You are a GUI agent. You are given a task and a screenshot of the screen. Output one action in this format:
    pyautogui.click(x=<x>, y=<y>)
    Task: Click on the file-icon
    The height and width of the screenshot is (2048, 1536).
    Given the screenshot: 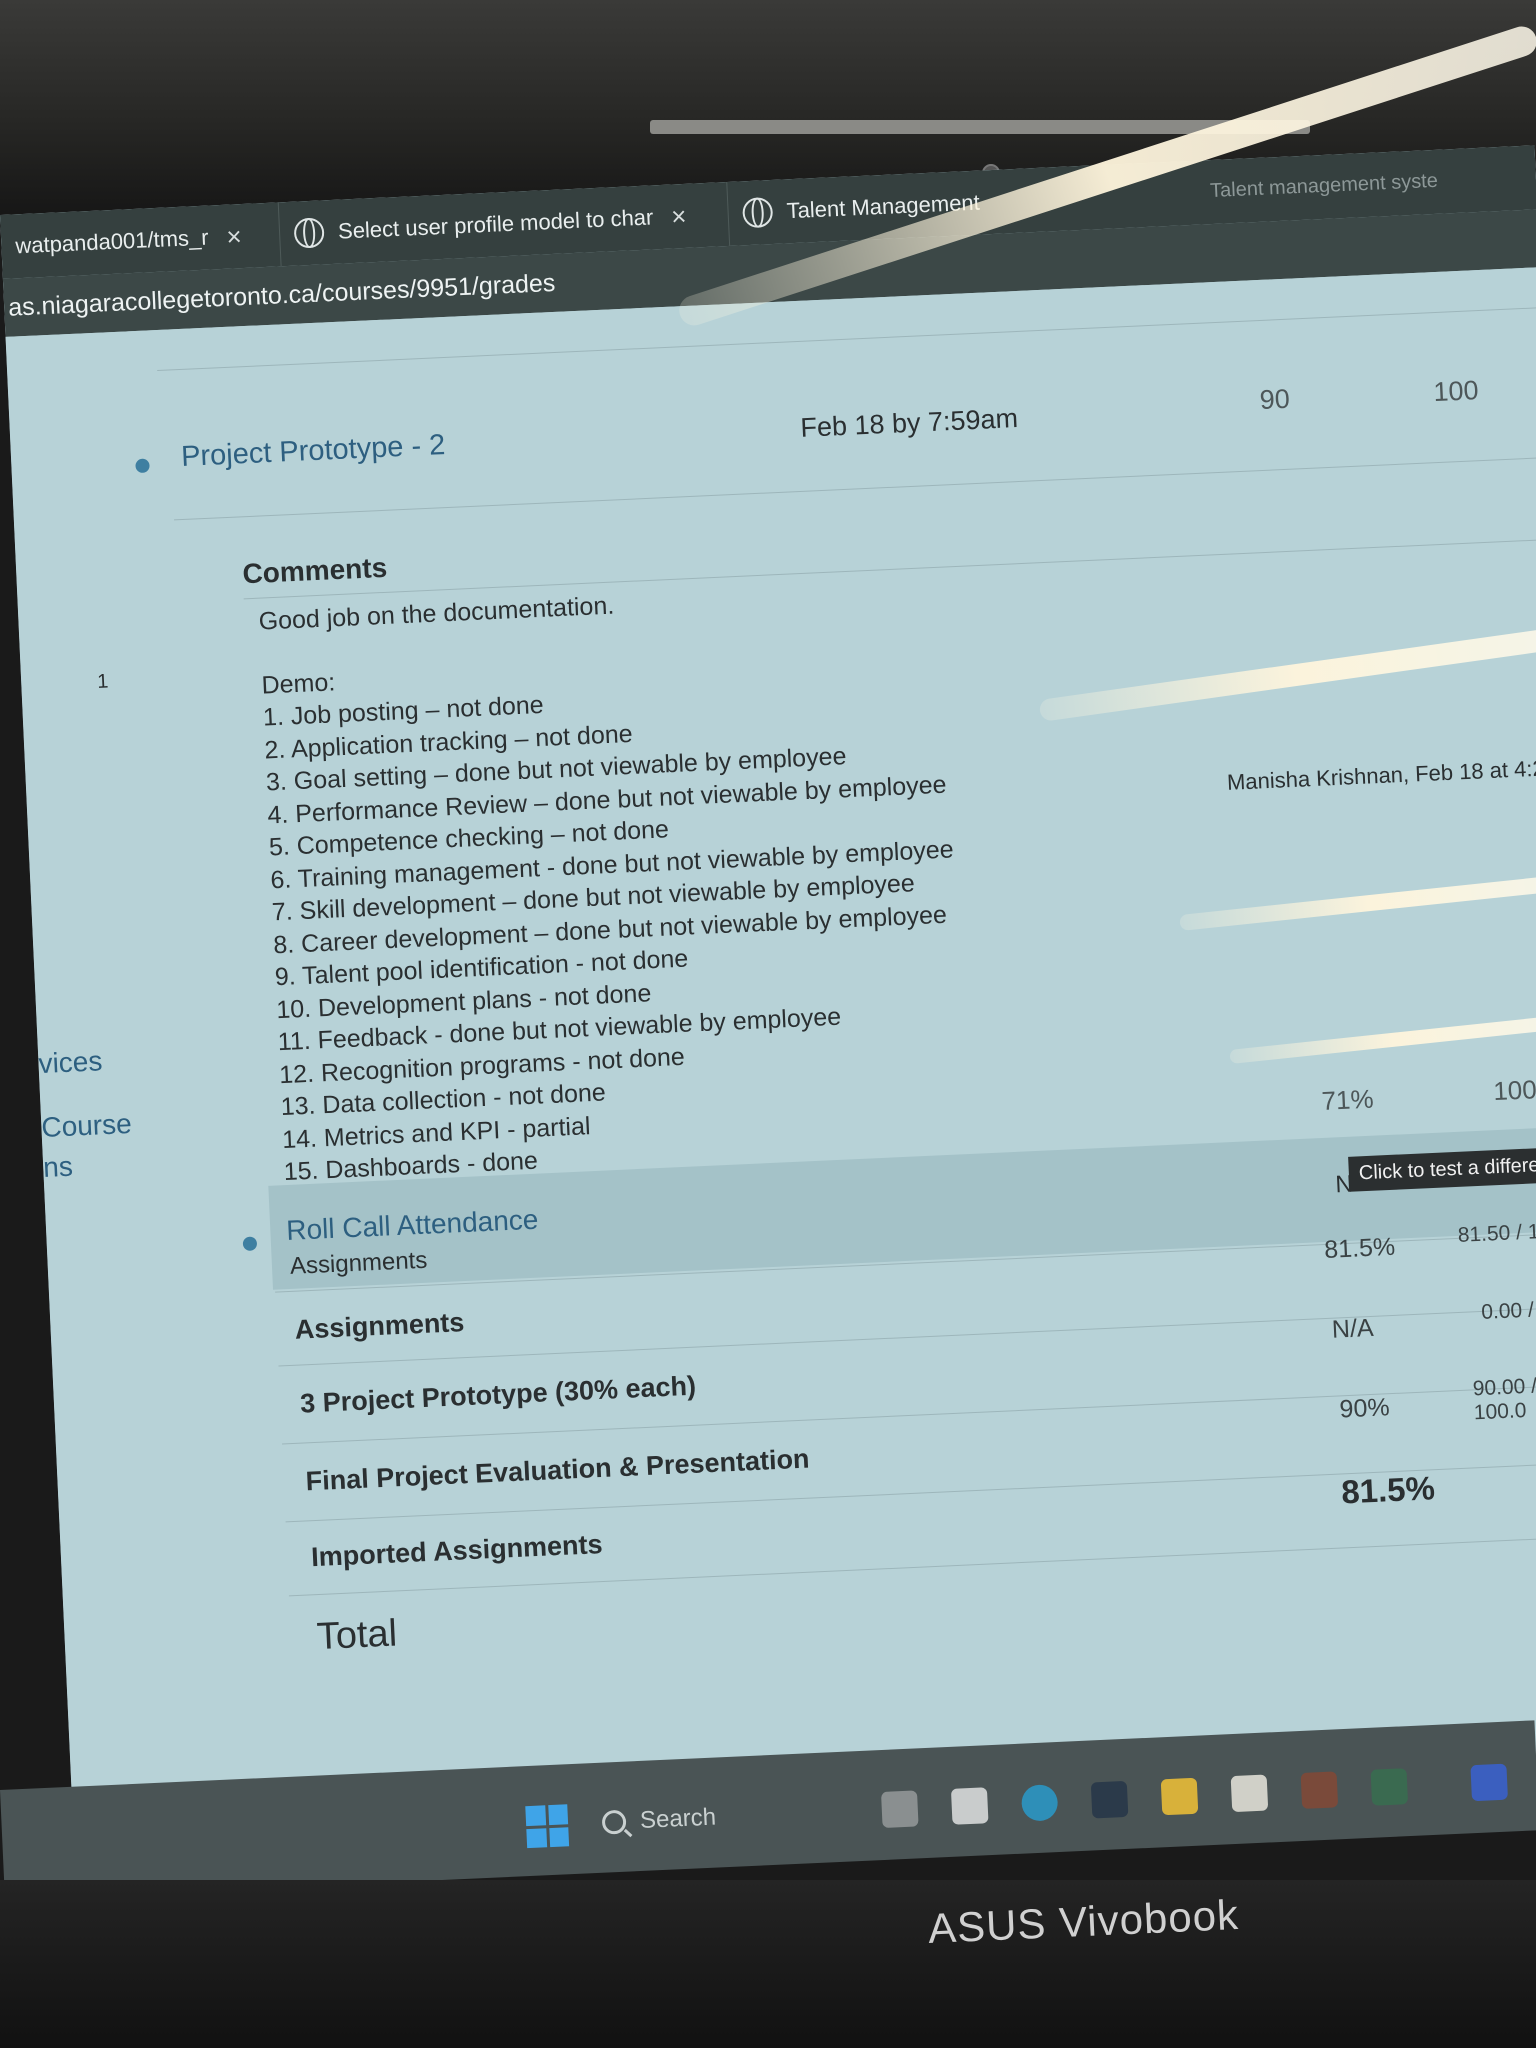 What is the action you would take?
    pyautogui.click(x=969, y=1806)
    